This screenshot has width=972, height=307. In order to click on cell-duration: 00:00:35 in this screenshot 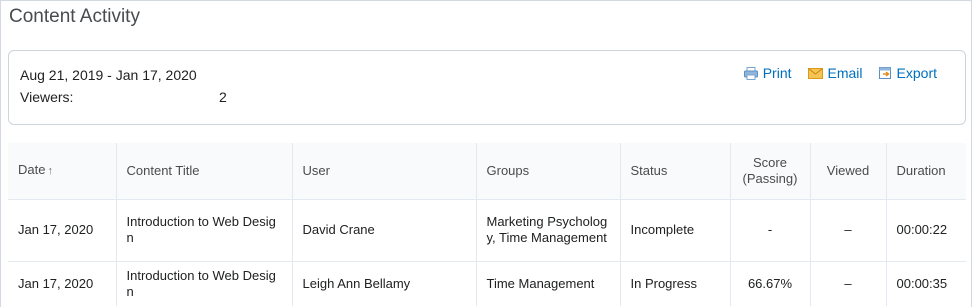, I will do `click(922, 283)`.